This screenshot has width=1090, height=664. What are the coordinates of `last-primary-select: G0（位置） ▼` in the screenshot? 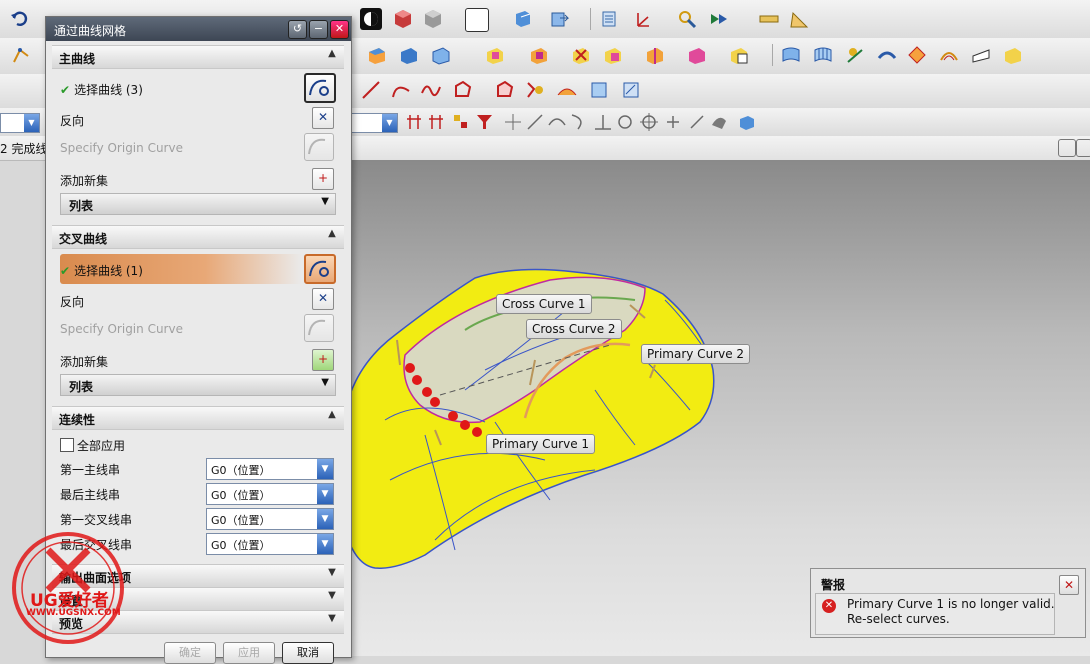 It's located at (270, 494).